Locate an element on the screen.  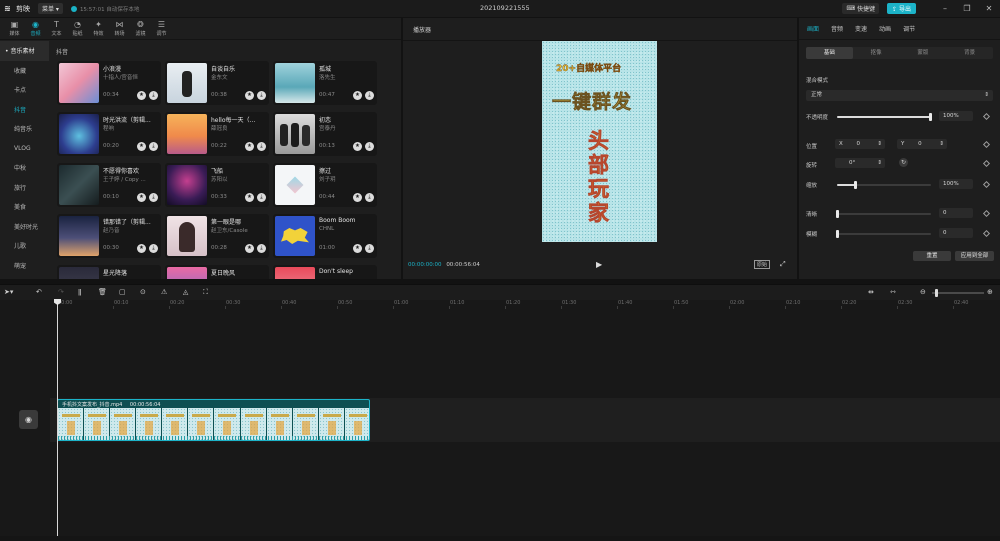
magnet-snap-icon: ⇹ is located at coordinates (871, 292).